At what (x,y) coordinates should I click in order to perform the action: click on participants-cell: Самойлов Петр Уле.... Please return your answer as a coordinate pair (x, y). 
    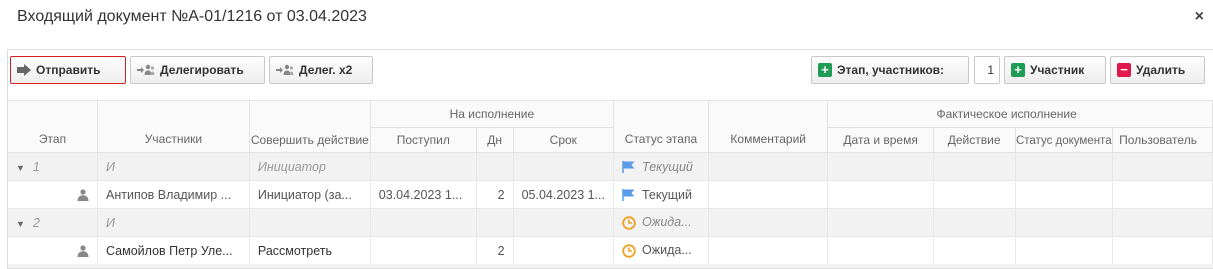
    Looking at the image, I should click on (173, 250).